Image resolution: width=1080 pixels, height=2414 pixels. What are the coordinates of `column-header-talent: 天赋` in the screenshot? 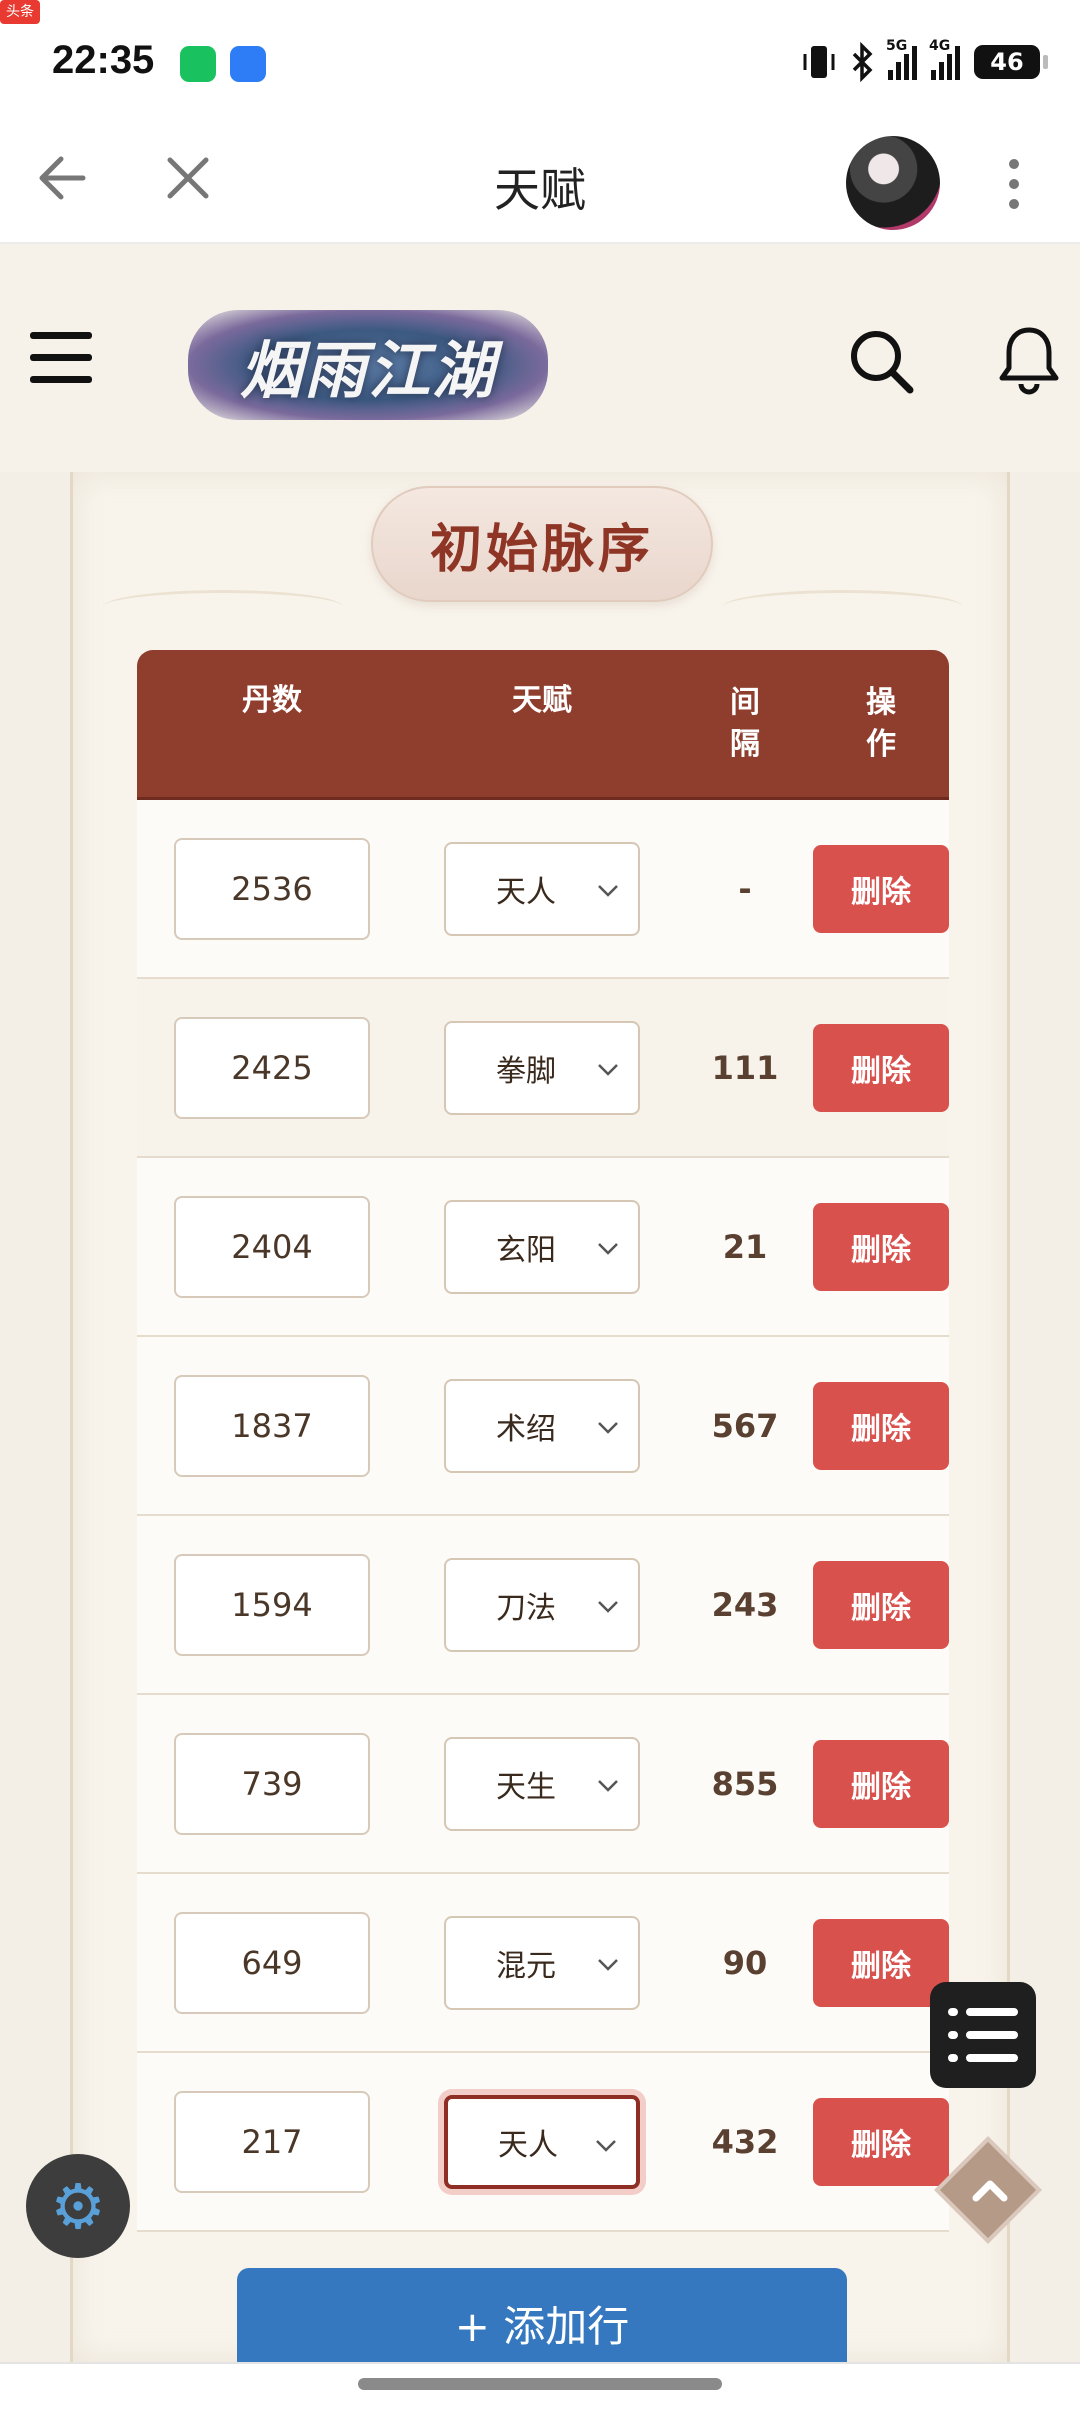 It's located at (542, 700).